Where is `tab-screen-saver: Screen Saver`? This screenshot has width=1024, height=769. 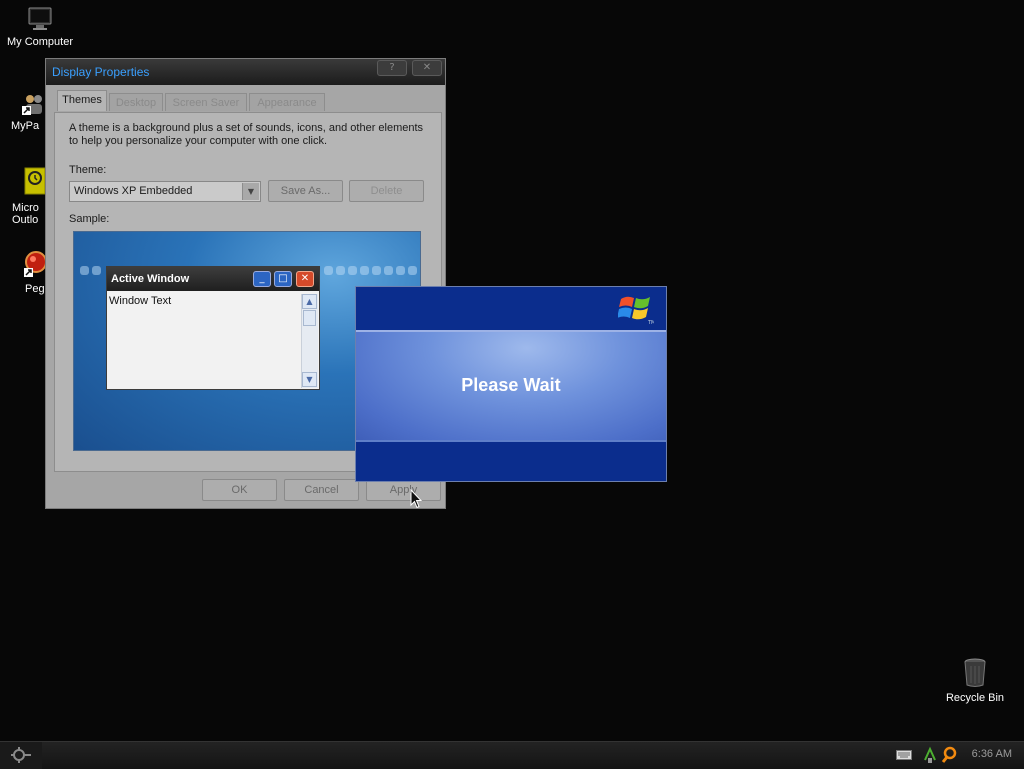
tab-screen-saver: Screen Saver is located at coordinates (206, 102).